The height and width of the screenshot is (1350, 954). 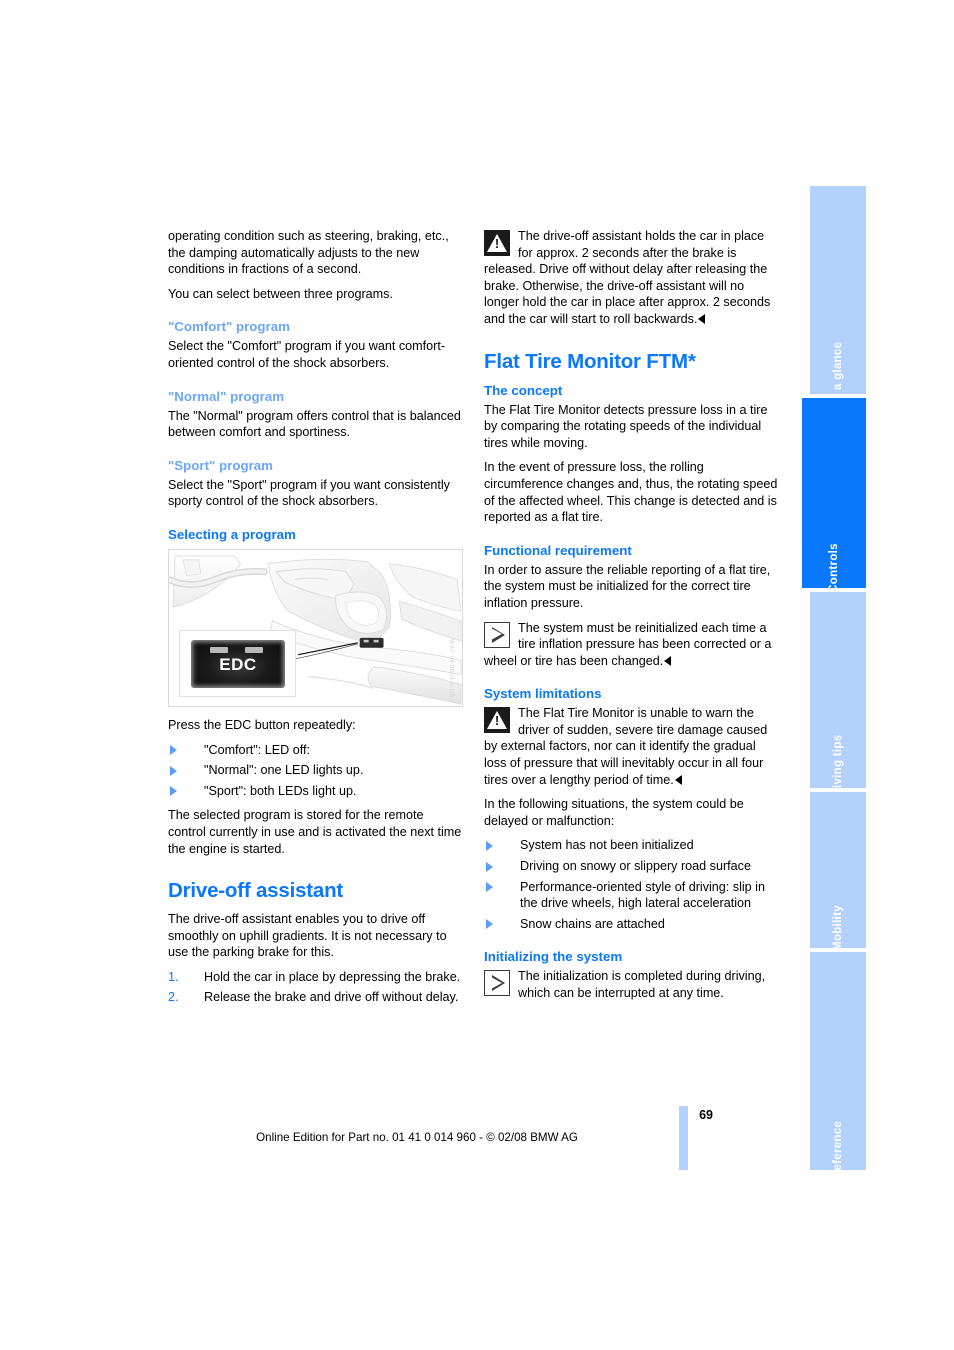 What do you see at coordinates (254, 649) in the screenshot?
I see `edc-led-right-icon` at bounding box center [254, 649].